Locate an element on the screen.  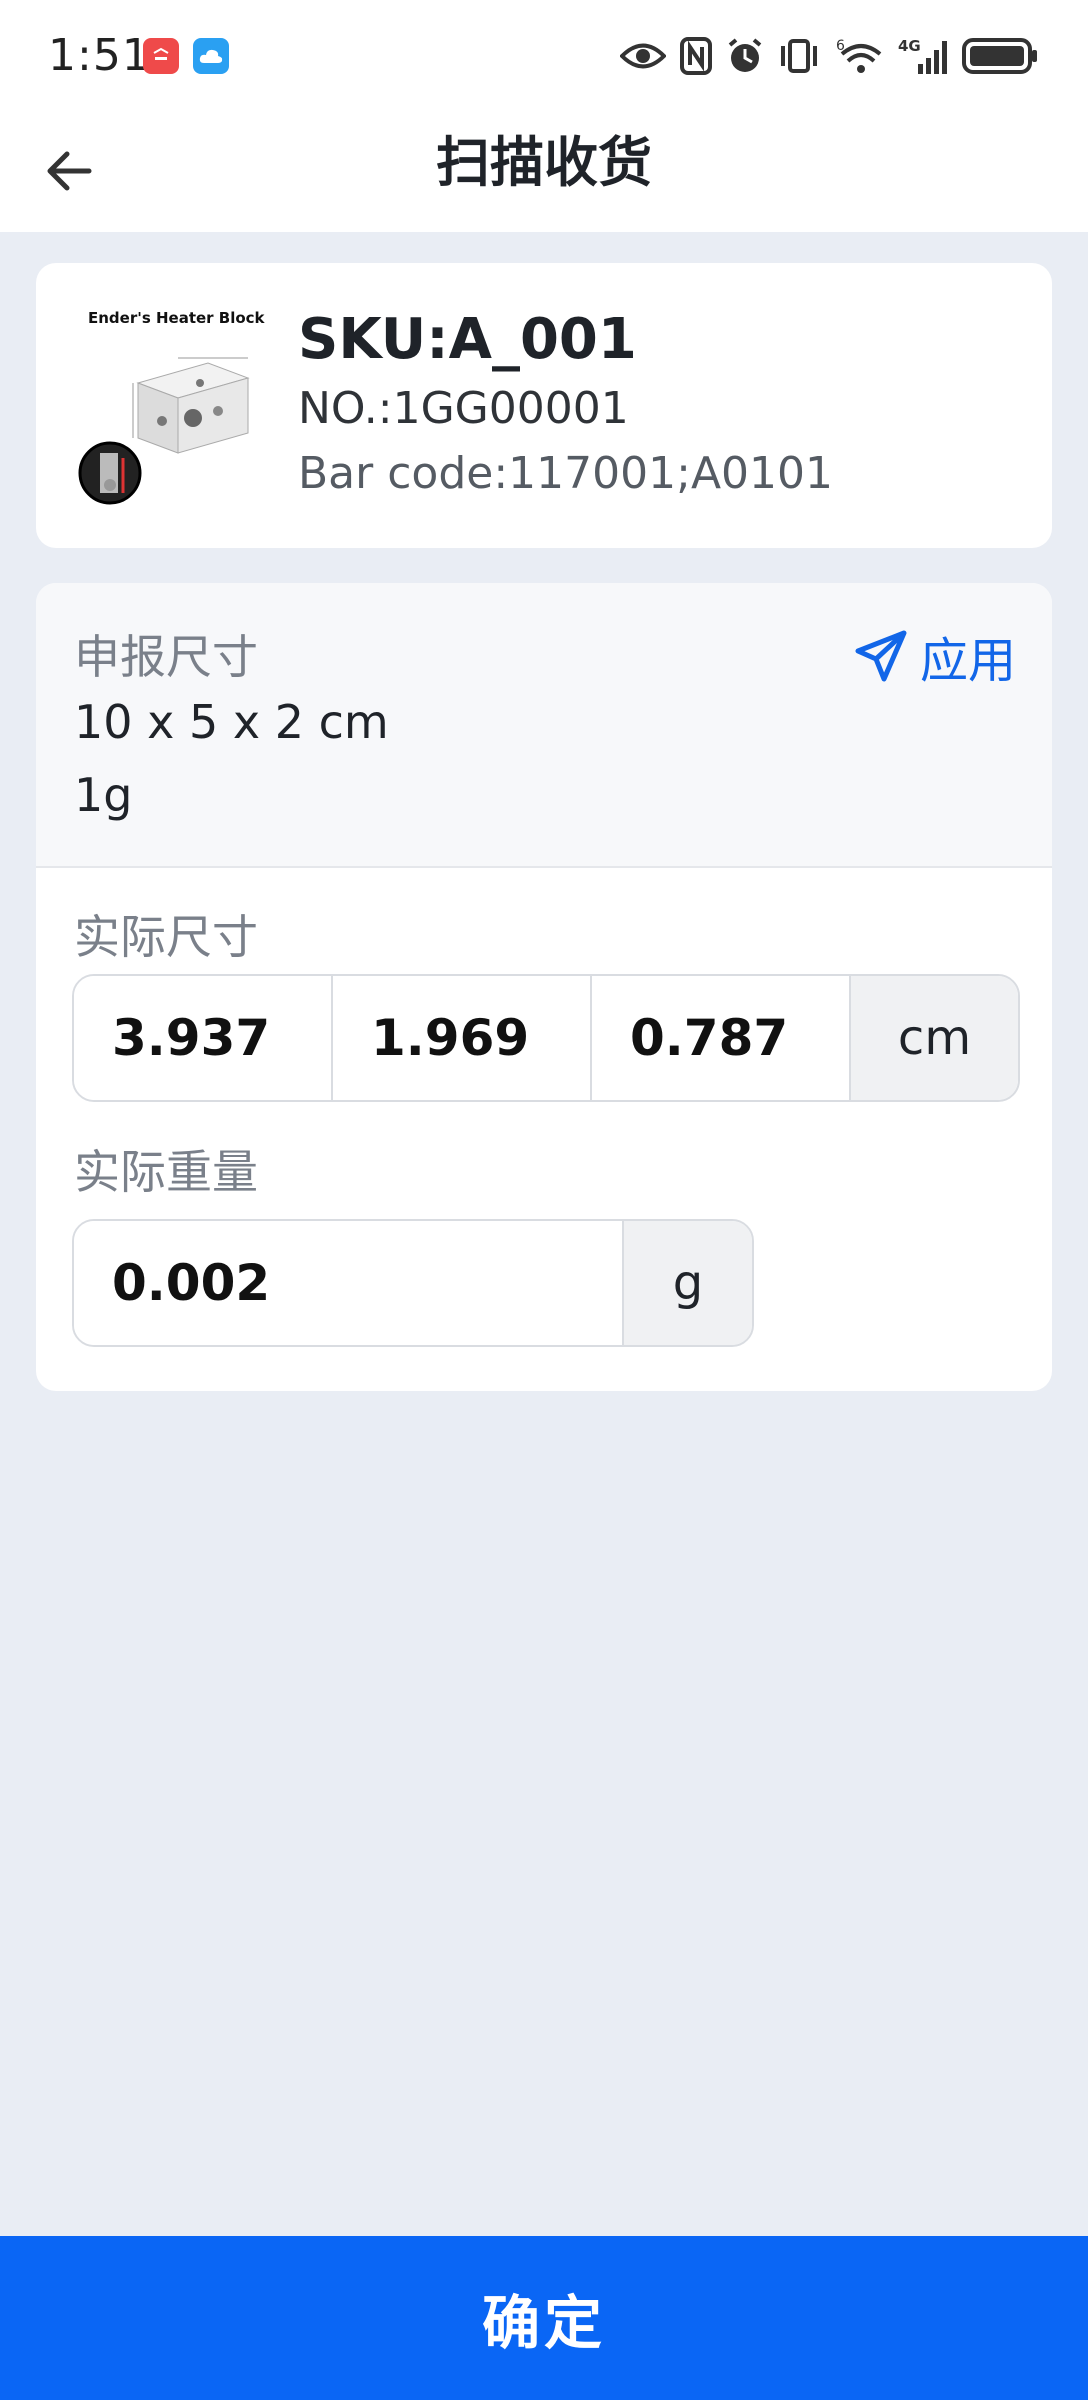
weight-input is located at coordinates (349, 1283).